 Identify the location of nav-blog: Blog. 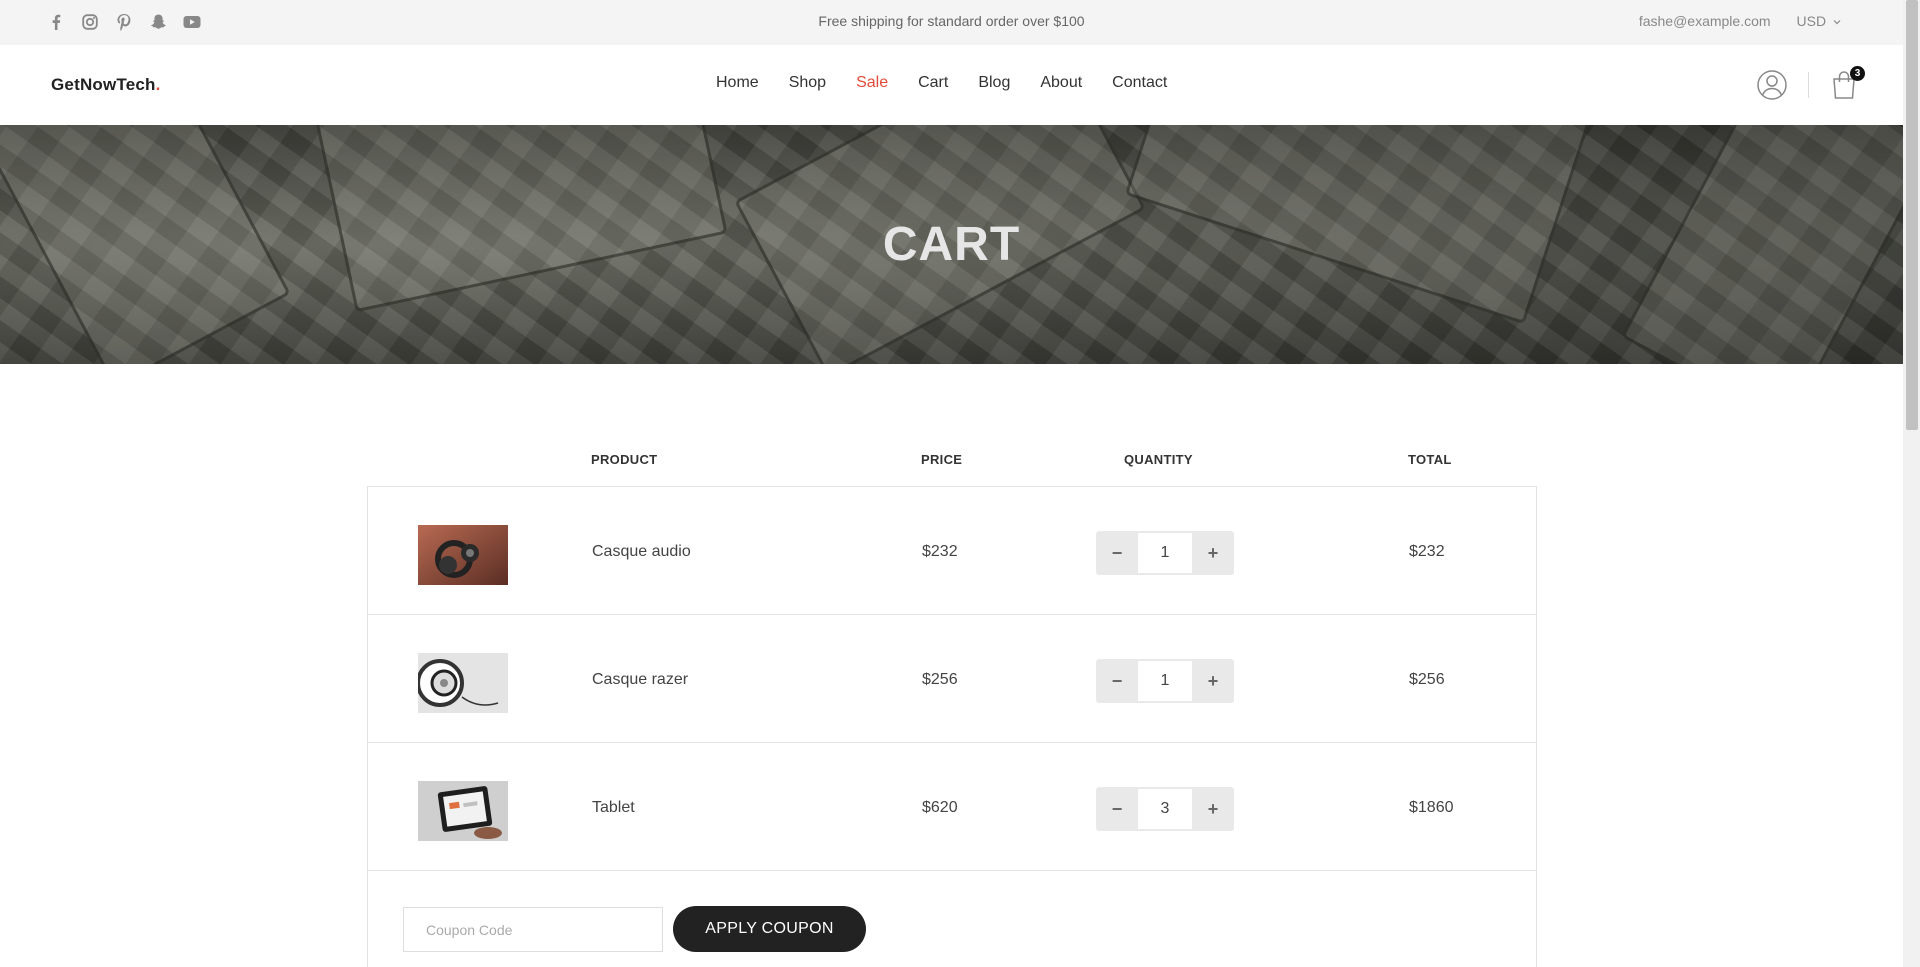
(994, 83).